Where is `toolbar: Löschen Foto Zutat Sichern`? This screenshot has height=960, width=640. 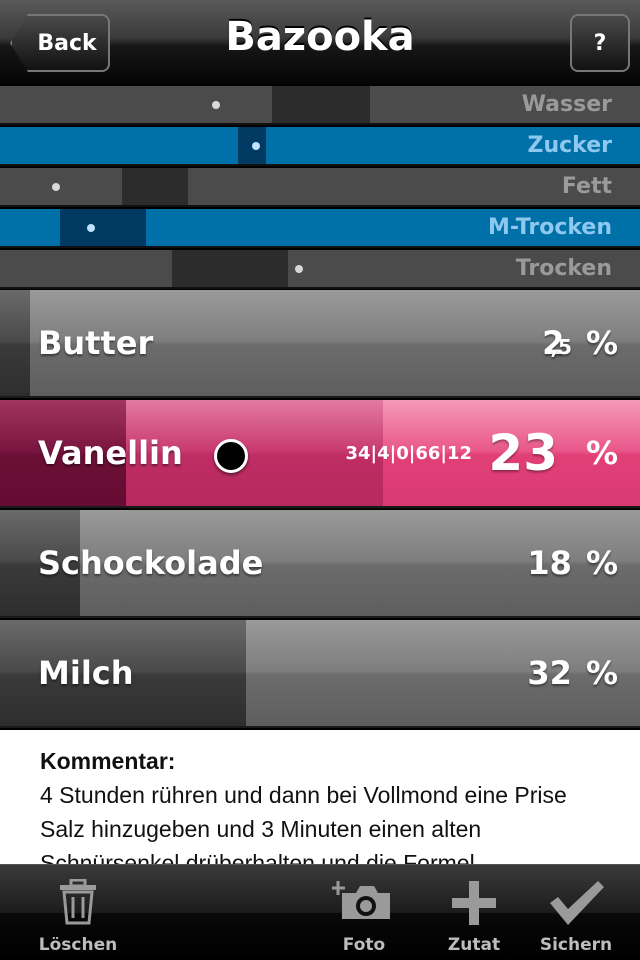
toolbar: Löschen Foto Zutat Sichern is located at coordinates (320, 912).